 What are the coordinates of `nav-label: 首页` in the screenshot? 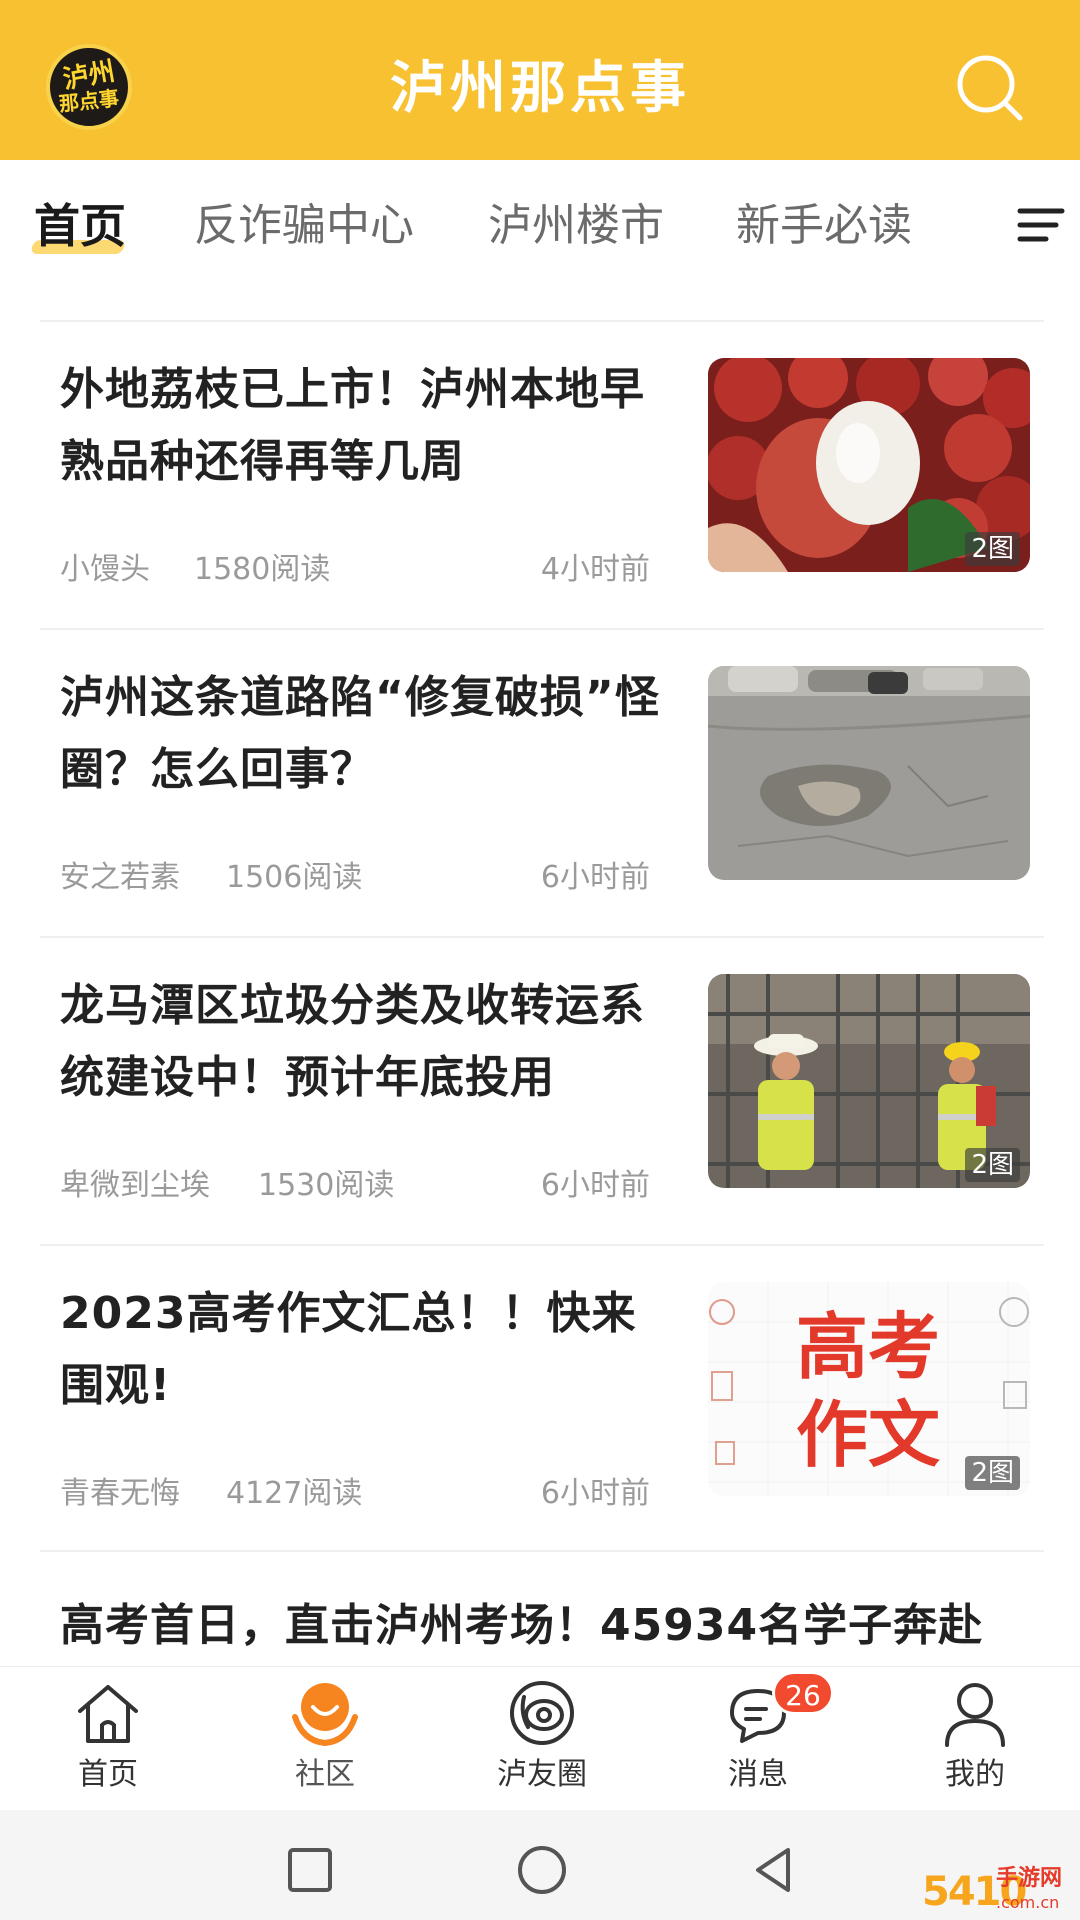 It's located at (108, 1774).